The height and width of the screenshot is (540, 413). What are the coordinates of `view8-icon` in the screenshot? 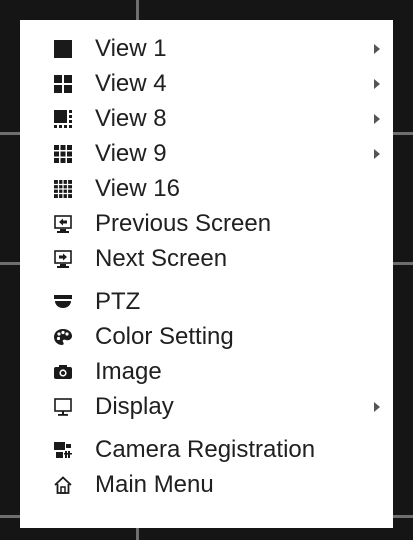 It's located at (63, 119).